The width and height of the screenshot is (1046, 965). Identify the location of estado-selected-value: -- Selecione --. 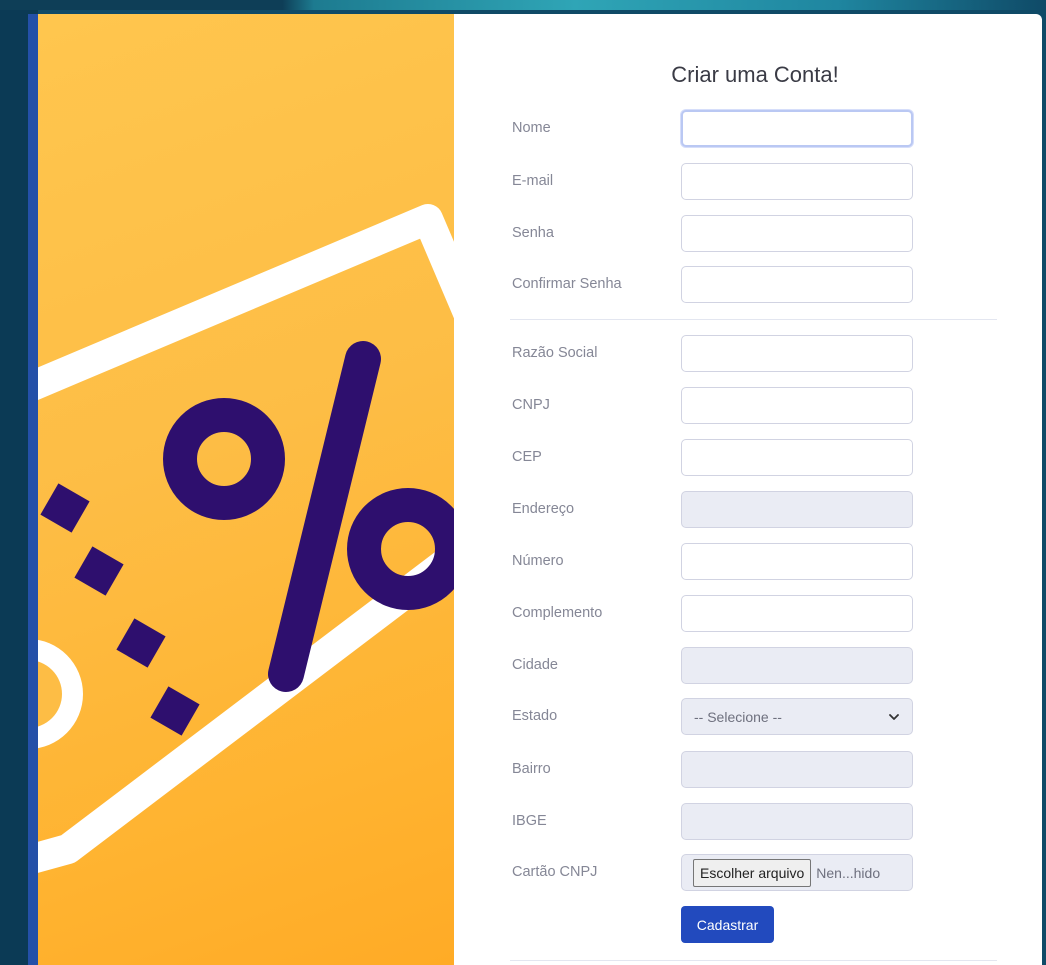
(738, 716).